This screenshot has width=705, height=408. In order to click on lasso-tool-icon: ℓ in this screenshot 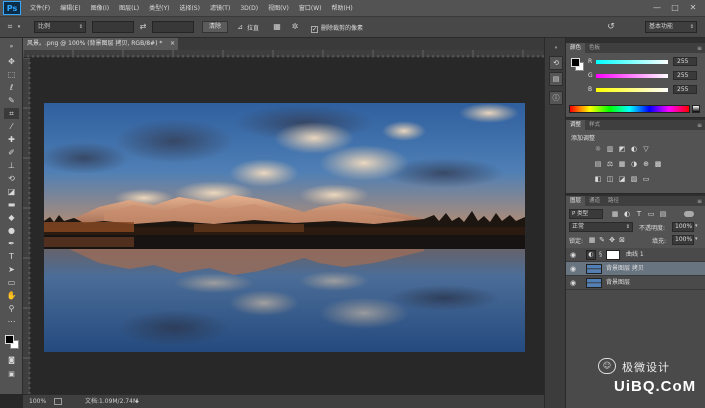, I will do `click(11, 87)`.